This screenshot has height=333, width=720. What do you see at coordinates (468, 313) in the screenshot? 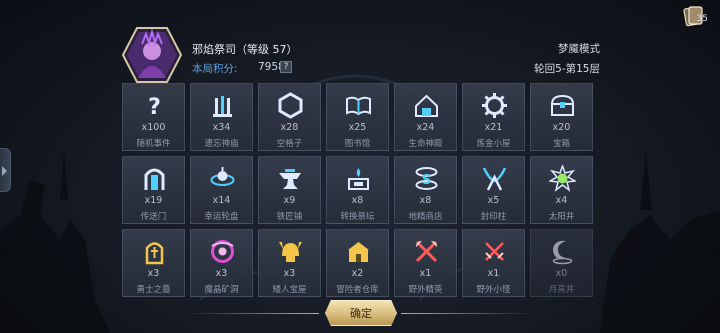
I see `divider-right` at bounding box center [468, 313].